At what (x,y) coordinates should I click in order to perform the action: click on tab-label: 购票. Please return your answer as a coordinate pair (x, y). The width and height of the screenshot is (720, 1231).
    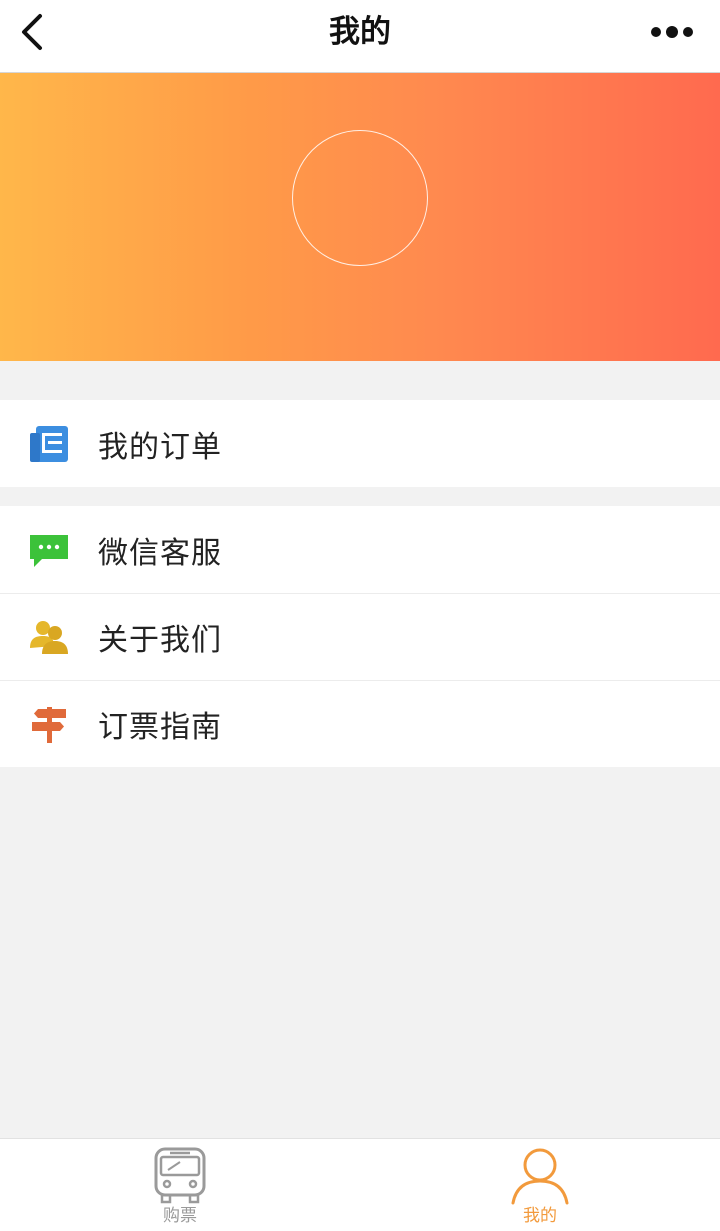
    Looking at the image, I should click on (180, 1216).